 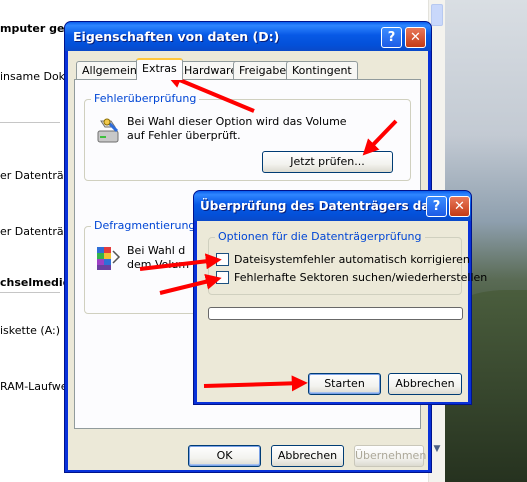 What do you see at coordinates (390, 456) in the screenshot?
I see `apply-button: Übernehmen` at bounding box center [390, 456].